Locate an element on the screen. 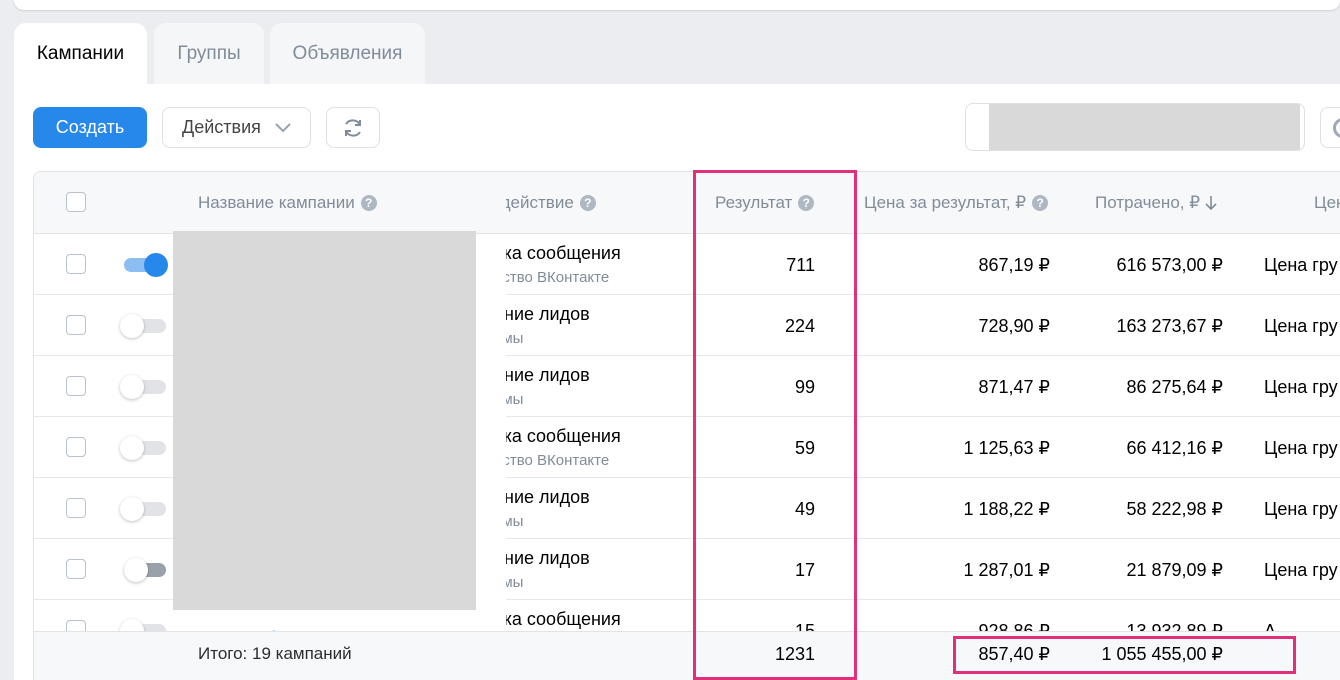 The image size is (1340, 680). total-spent: 1 055 455,00 ₽ is located at coordinates (1162, 654).